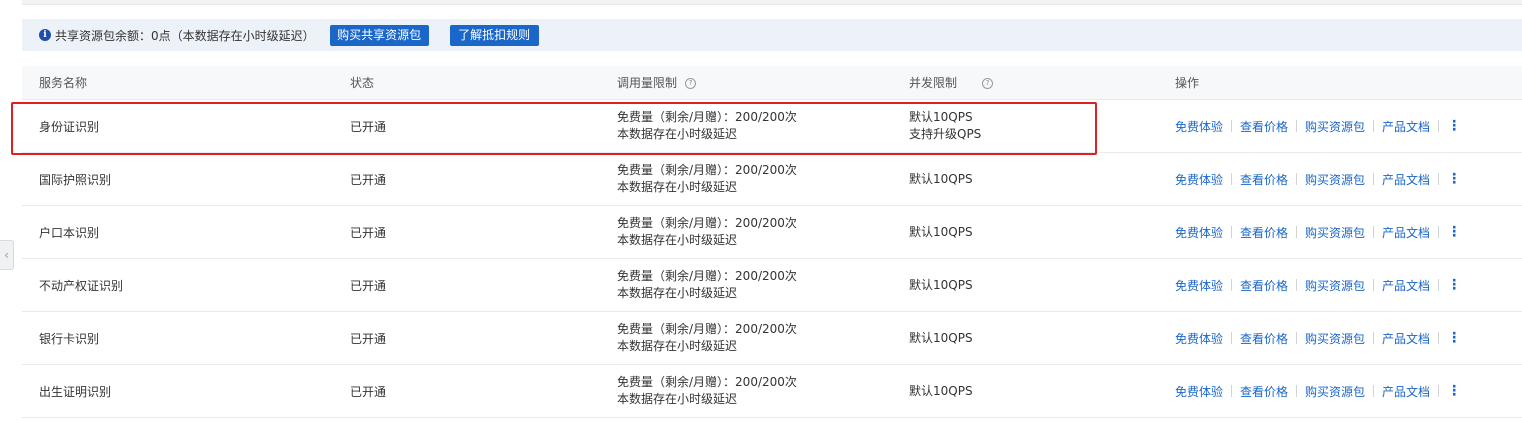 Image resolution: width=1522 pixels, height=421 pixels. I want to click on header-quota-label: 调用量限制, so click(647, 83).